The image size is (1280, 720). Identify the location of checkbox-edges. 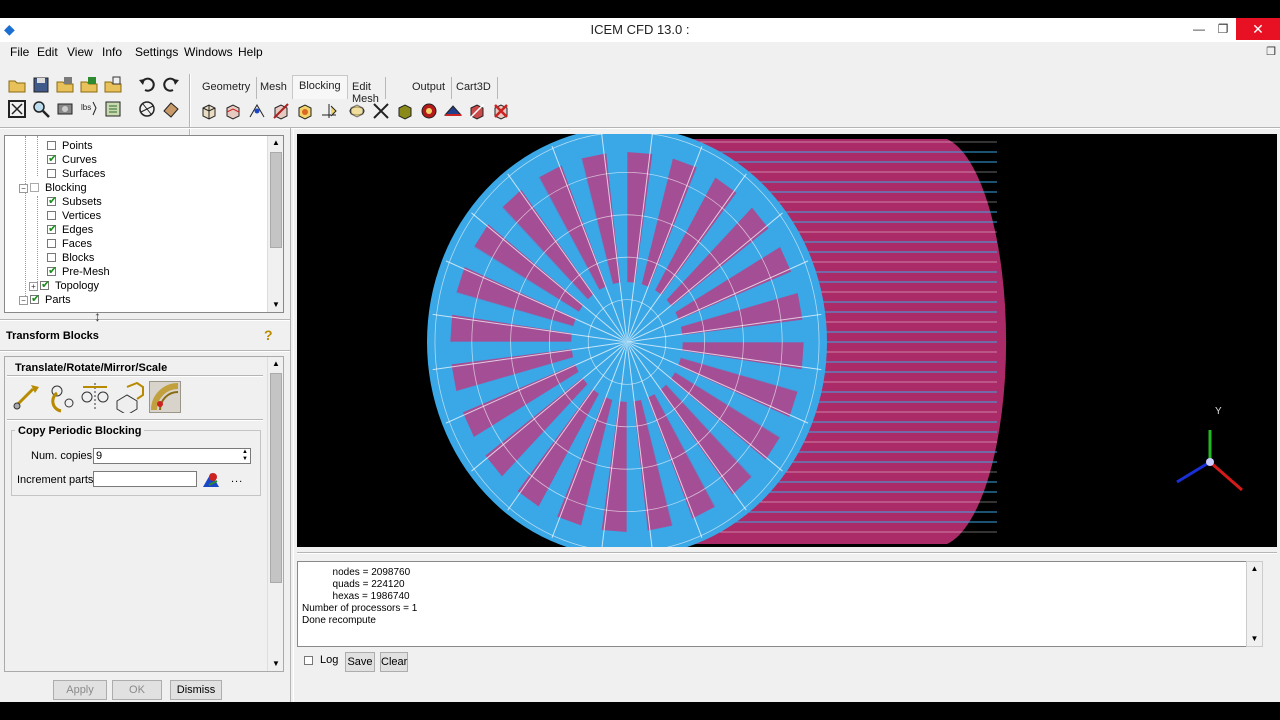
(52, 229).